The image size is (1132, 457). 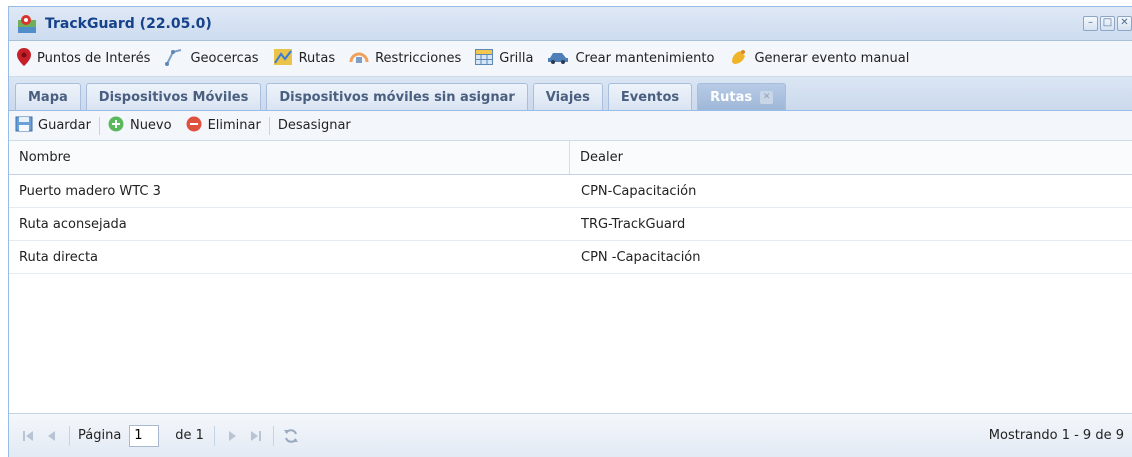 I want to click on tab-viajes: Viajes, so click(x=567, y=96).